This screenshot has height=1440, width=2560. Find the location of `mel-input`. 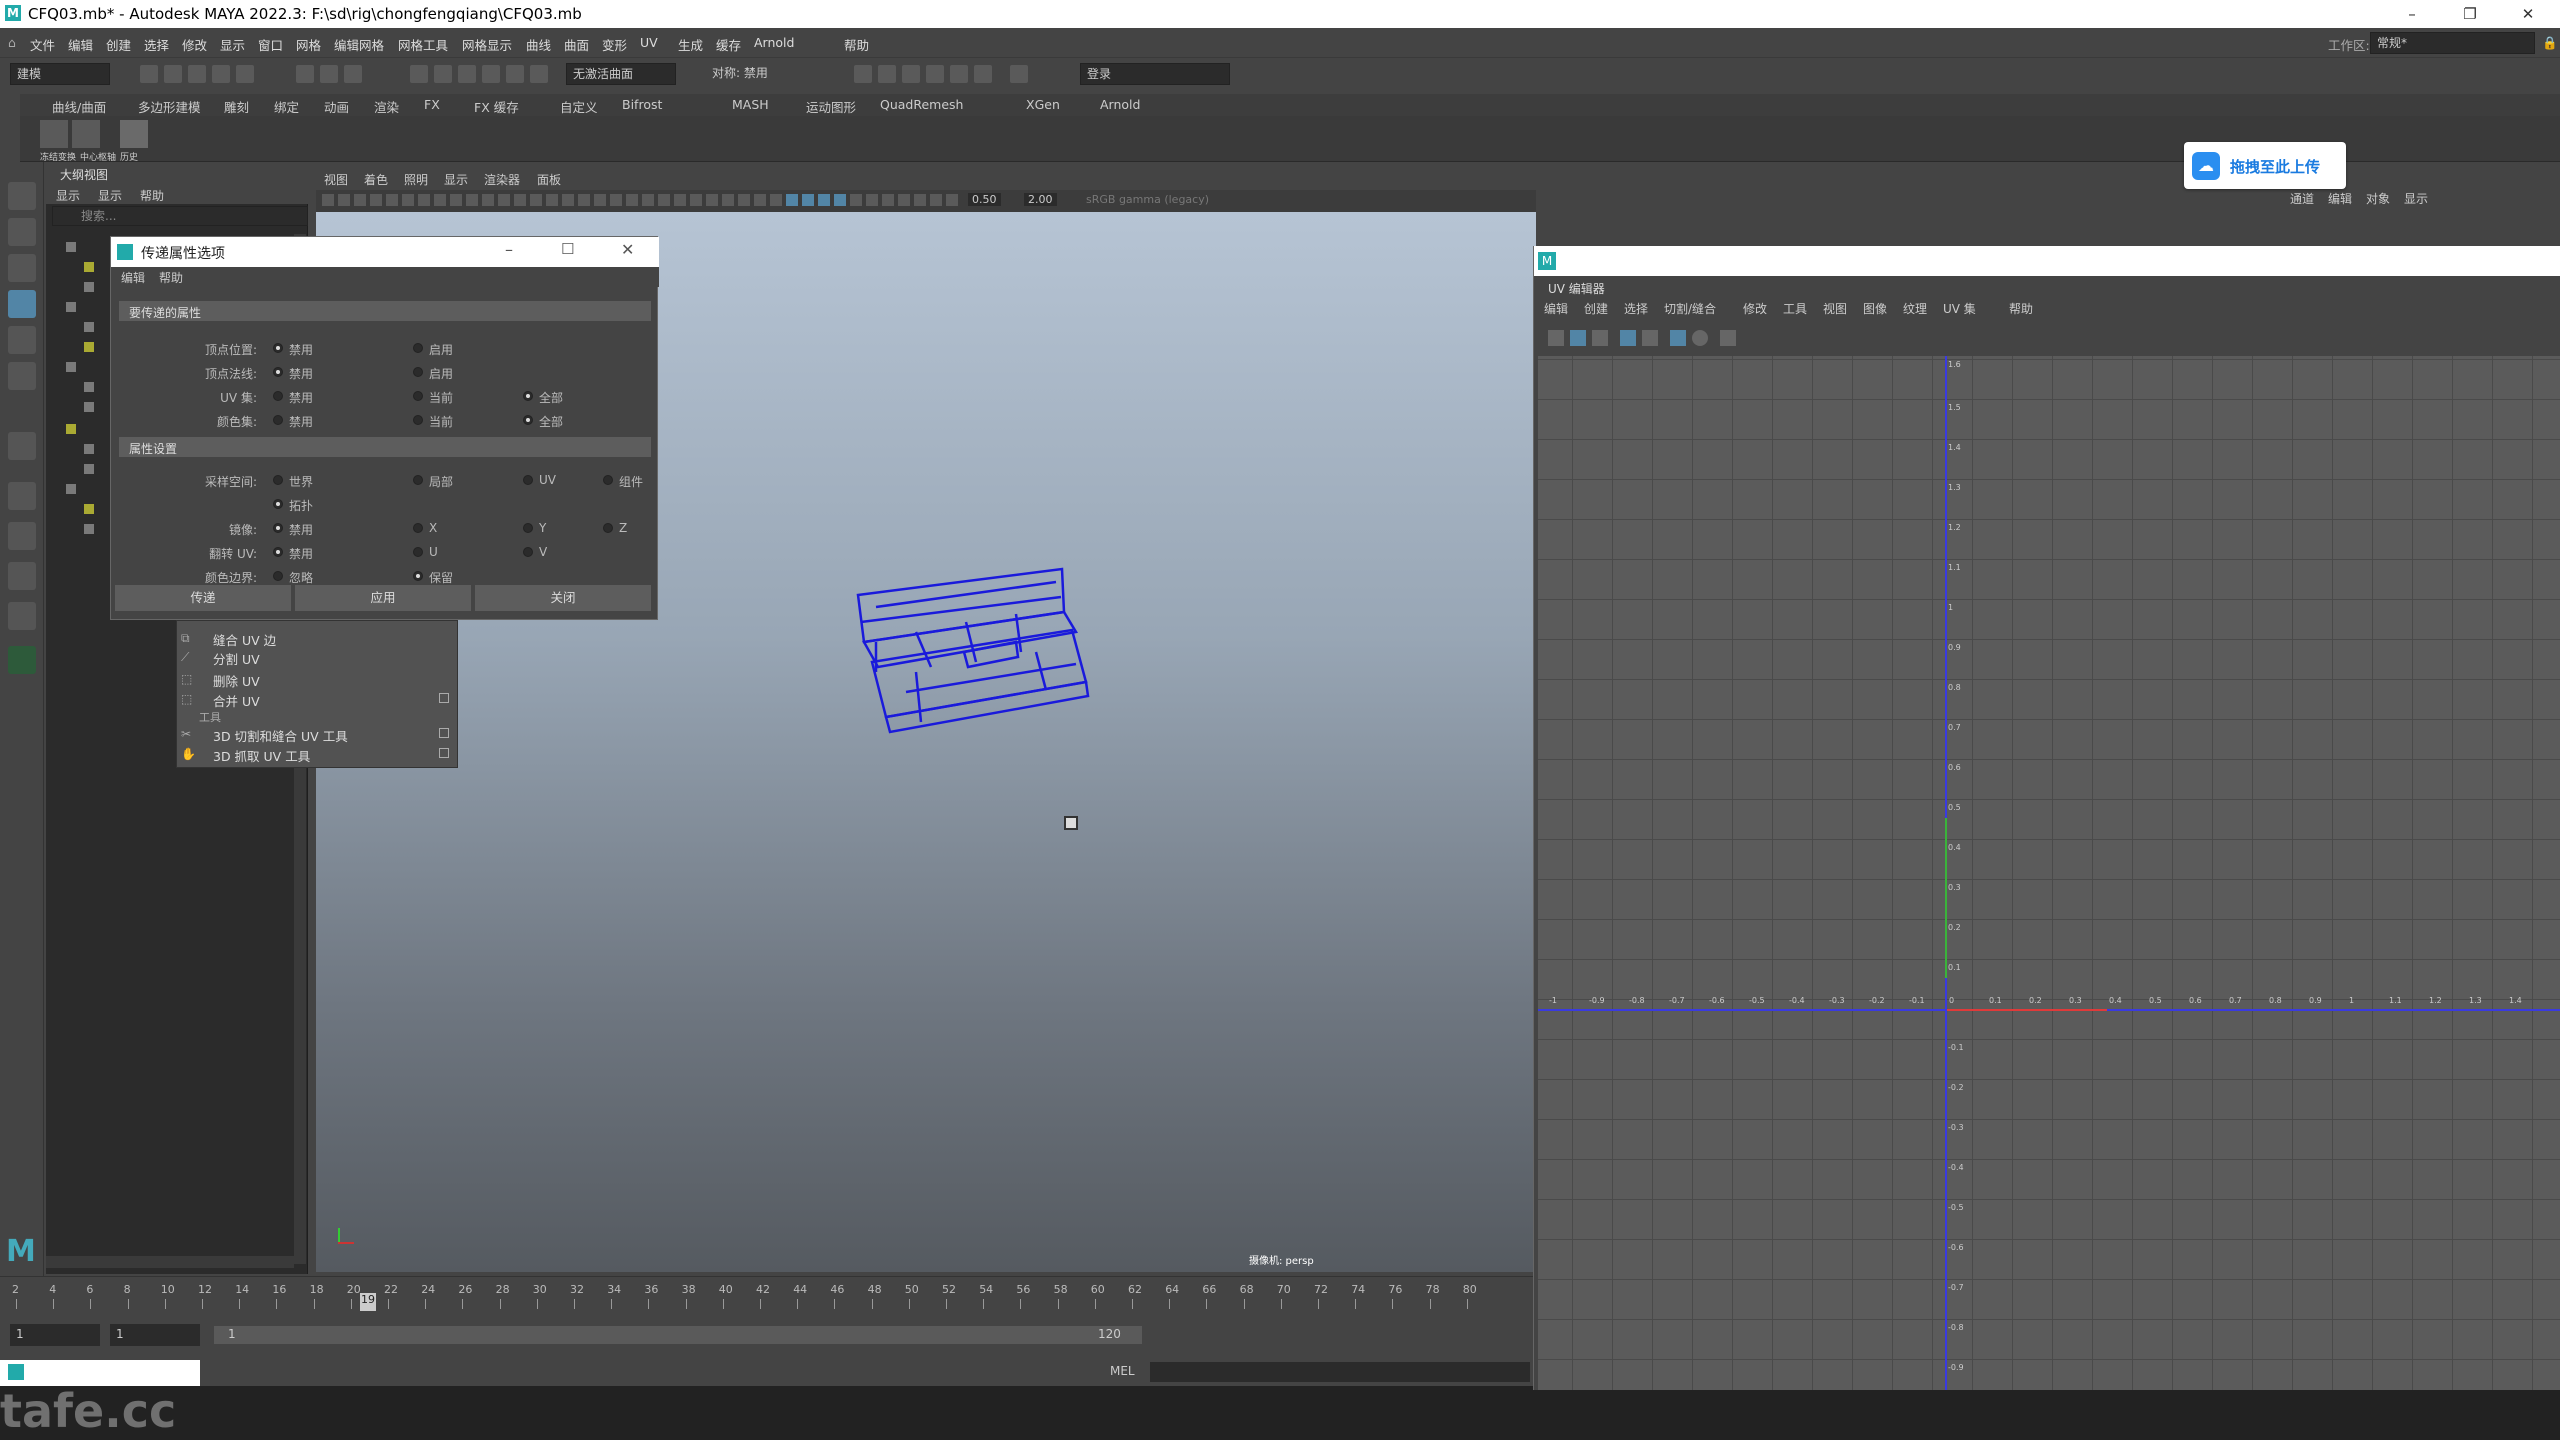

mel-input is located at coordinates (1340, 1372).